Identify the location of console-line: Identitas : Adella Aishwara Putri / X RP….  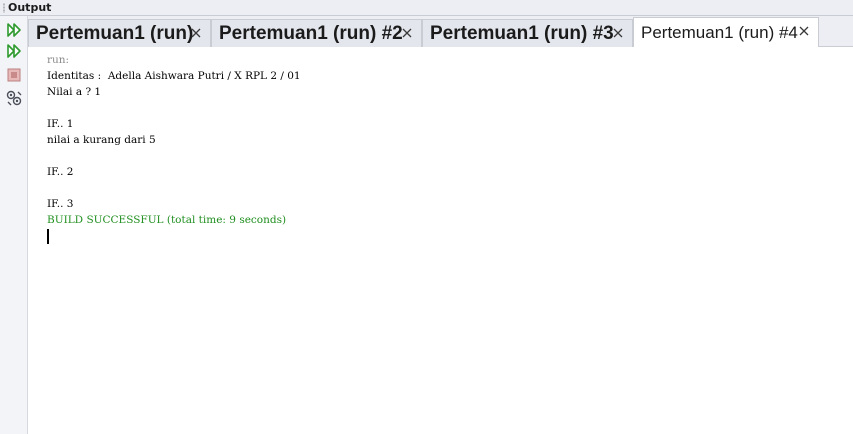
(174, 76).